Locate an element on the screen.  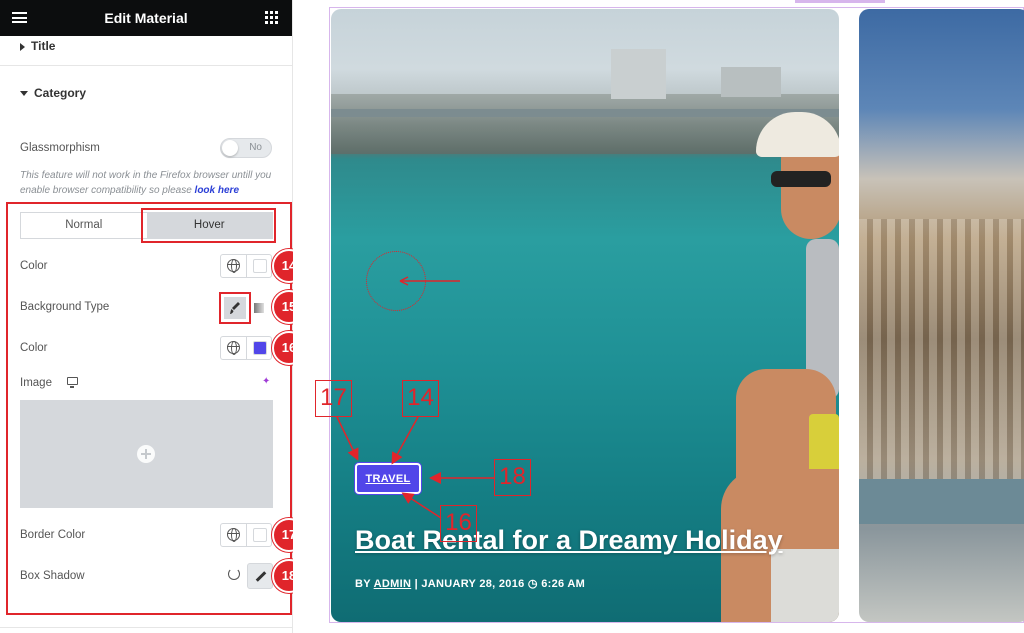
background-village is located at coordinates (941, 369).